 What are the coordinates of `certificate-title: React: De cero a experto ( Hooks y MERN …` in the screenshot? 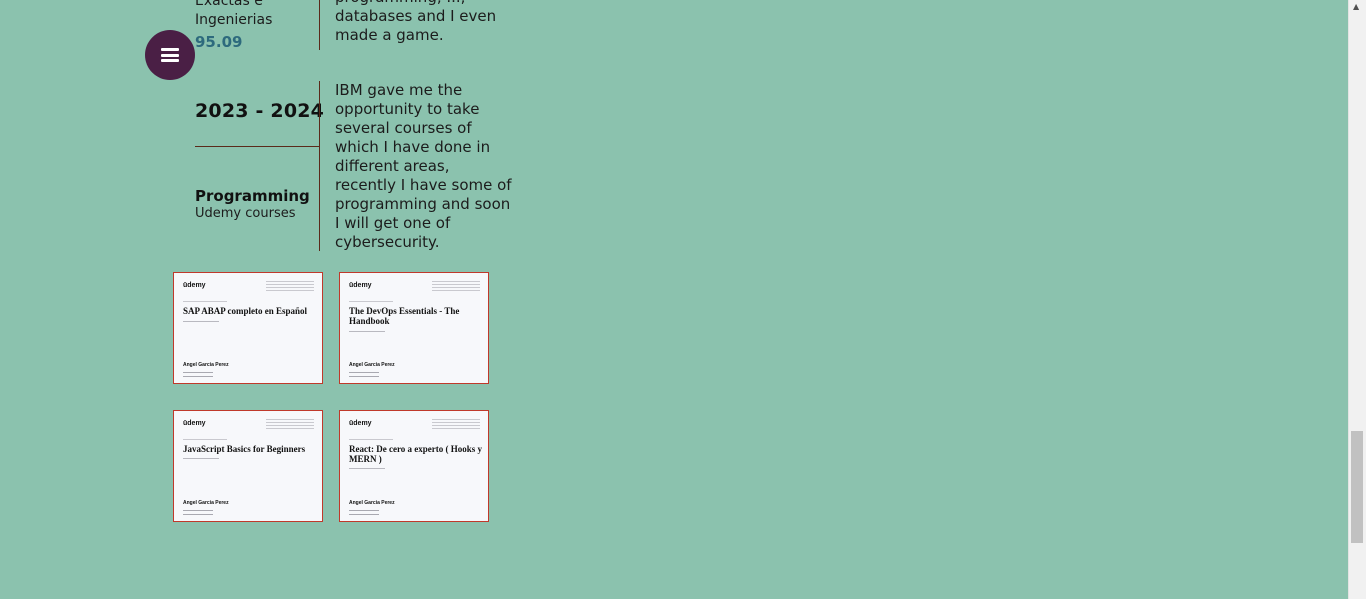 It's located at (416, 454).